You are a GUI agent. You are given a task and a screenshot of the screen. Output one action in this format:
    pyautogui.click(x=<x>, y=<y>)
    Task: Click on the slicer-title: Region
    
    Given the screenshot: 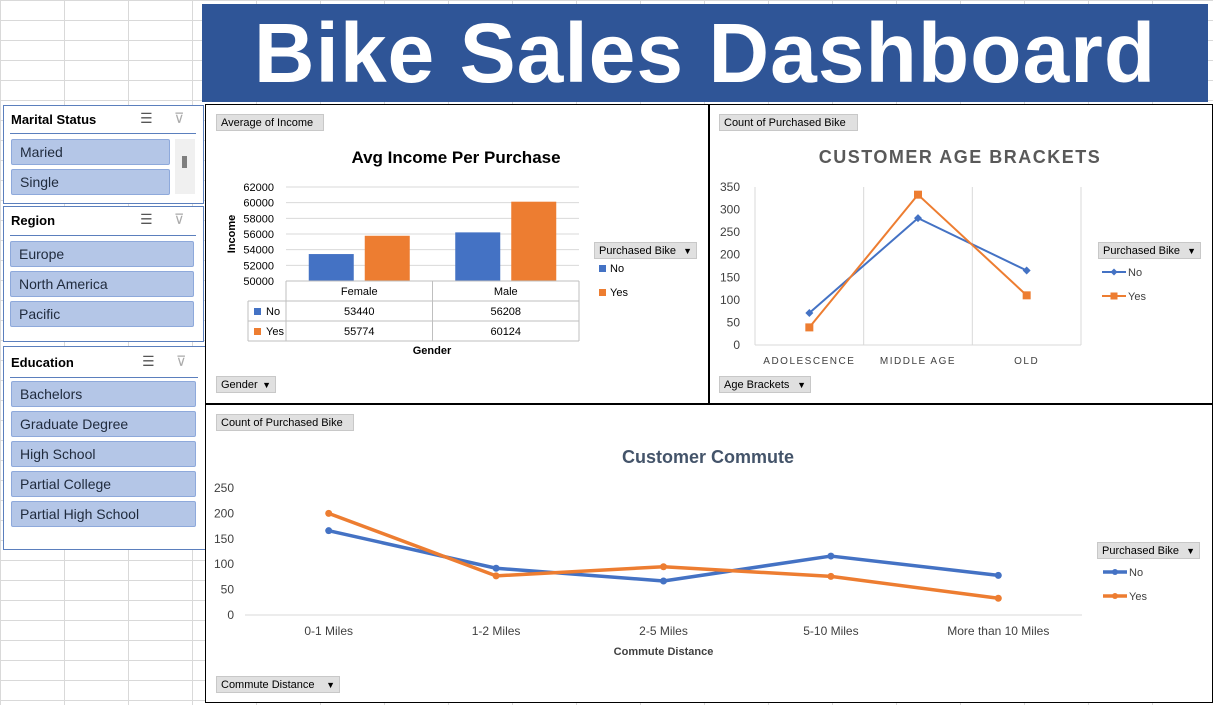 What is the action you would take?
    pyautogui.click(x=33, y=220)
    